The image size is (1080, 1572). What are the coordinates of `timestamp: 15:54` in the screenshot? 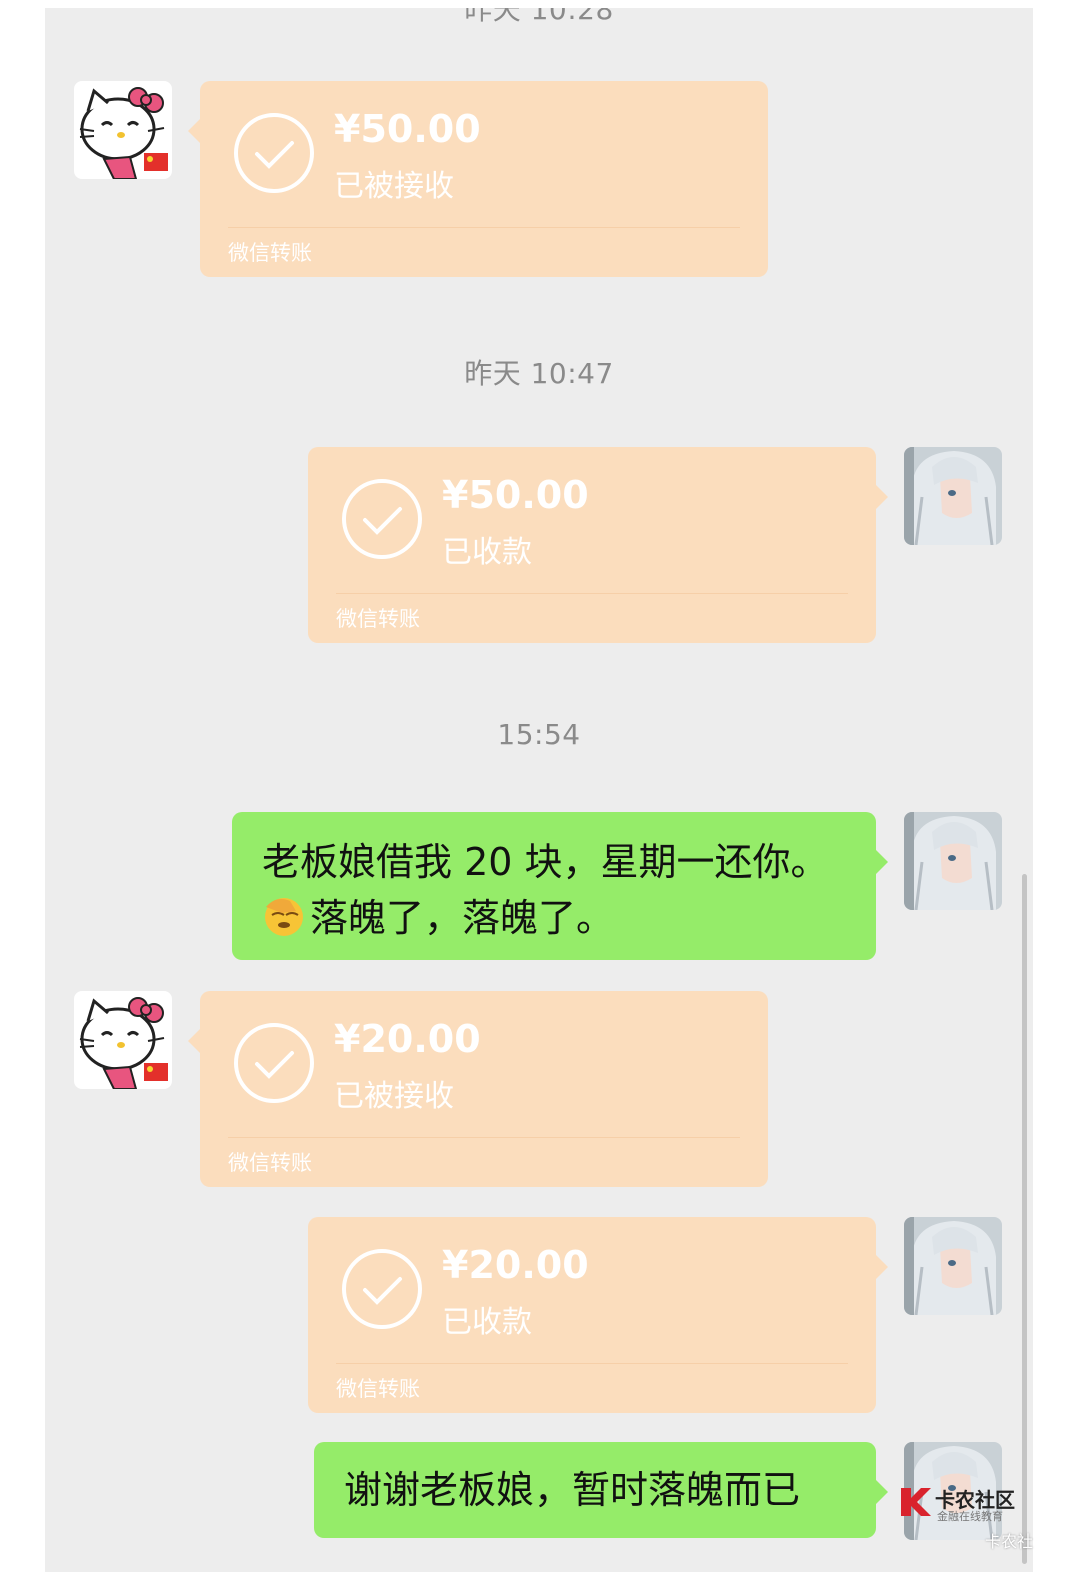 It's located at (539, 734).